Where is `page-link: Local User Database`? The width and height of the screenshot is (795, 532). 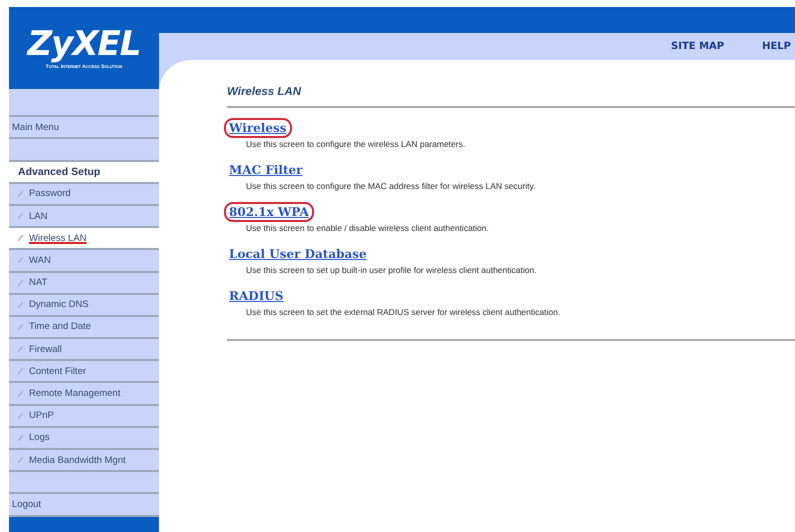 page-link: Local User Database is located at coordinates (298, 254).